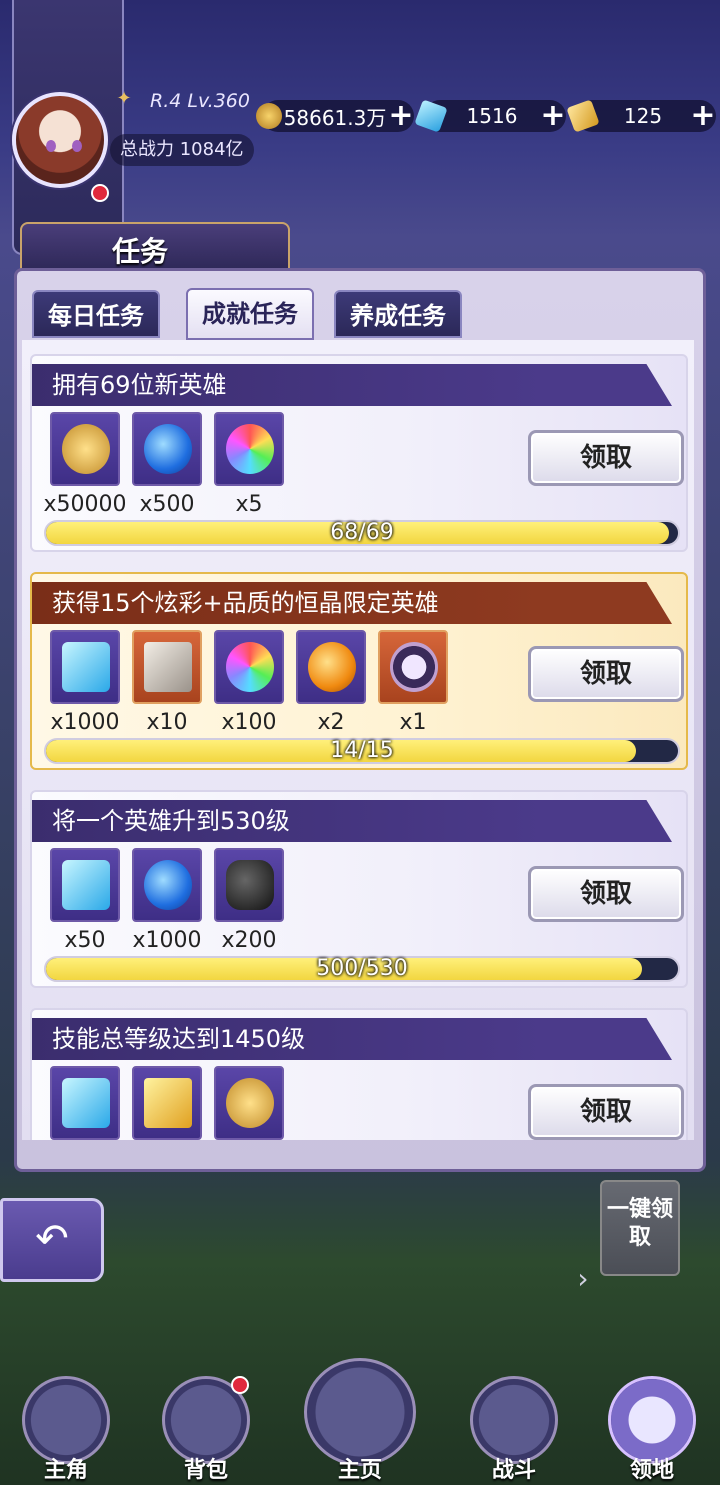 Image resolution: width=720 pixels, height=1485 pixels. I want to click on chevron-right-icon: ›, so click(583, 1279).